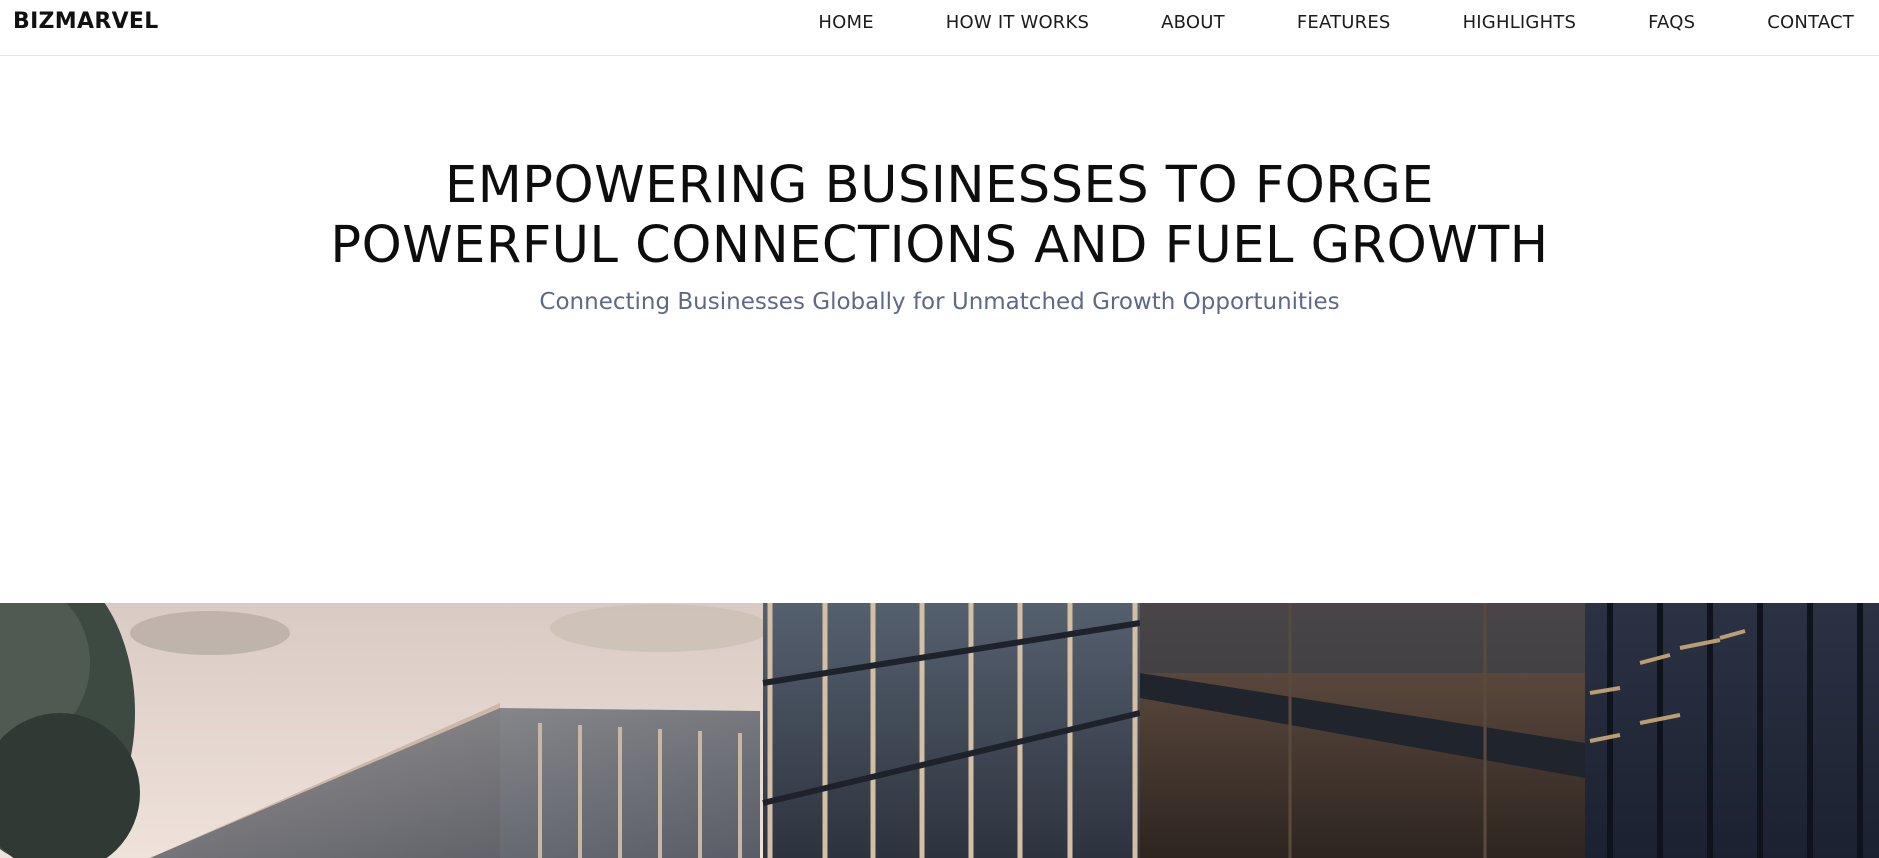  I want to click on hero-title-line-1: EMPOWERING BUSINESSES TO FORGE, so click(939, 185).